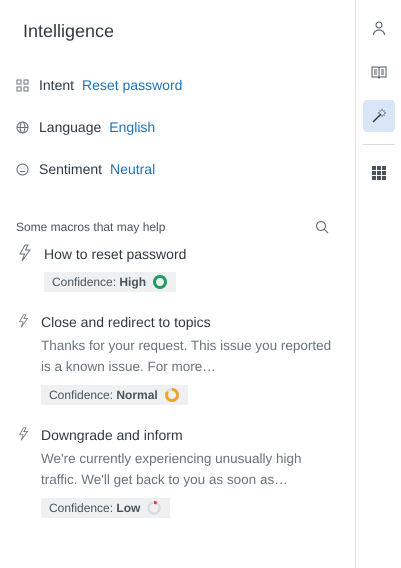 This screenshot has width=401, height=568. I want to click on sidebar-button, so click(378, 116).